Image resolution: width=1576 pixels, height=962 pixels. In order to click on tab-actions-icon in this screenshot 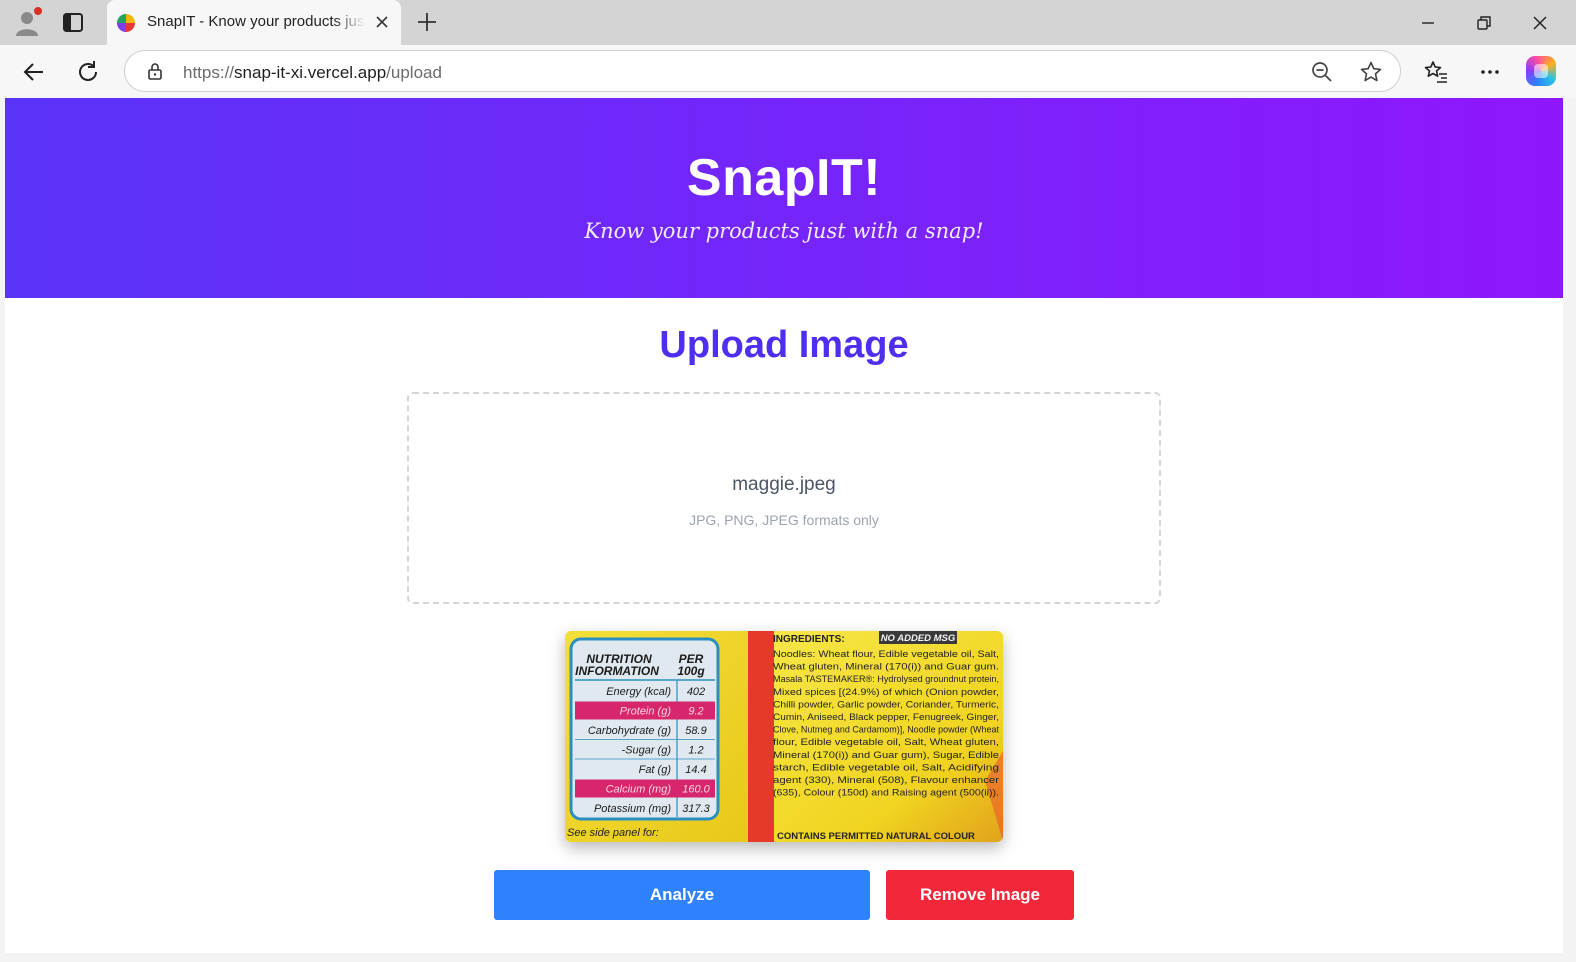, I will do `click(73, 23)`.